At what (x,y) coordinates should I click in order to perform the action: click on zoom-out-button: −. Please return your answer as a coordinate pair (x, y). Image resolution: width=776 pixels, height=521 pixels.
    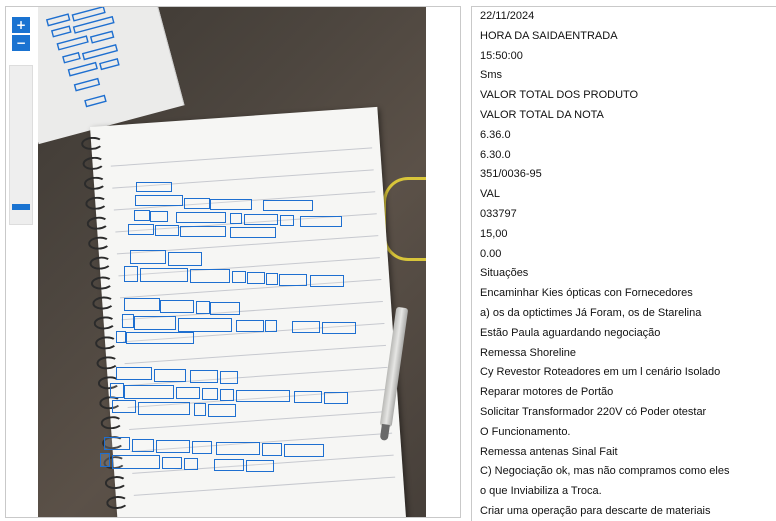
    Looking at the image, I should click on (21, 43).